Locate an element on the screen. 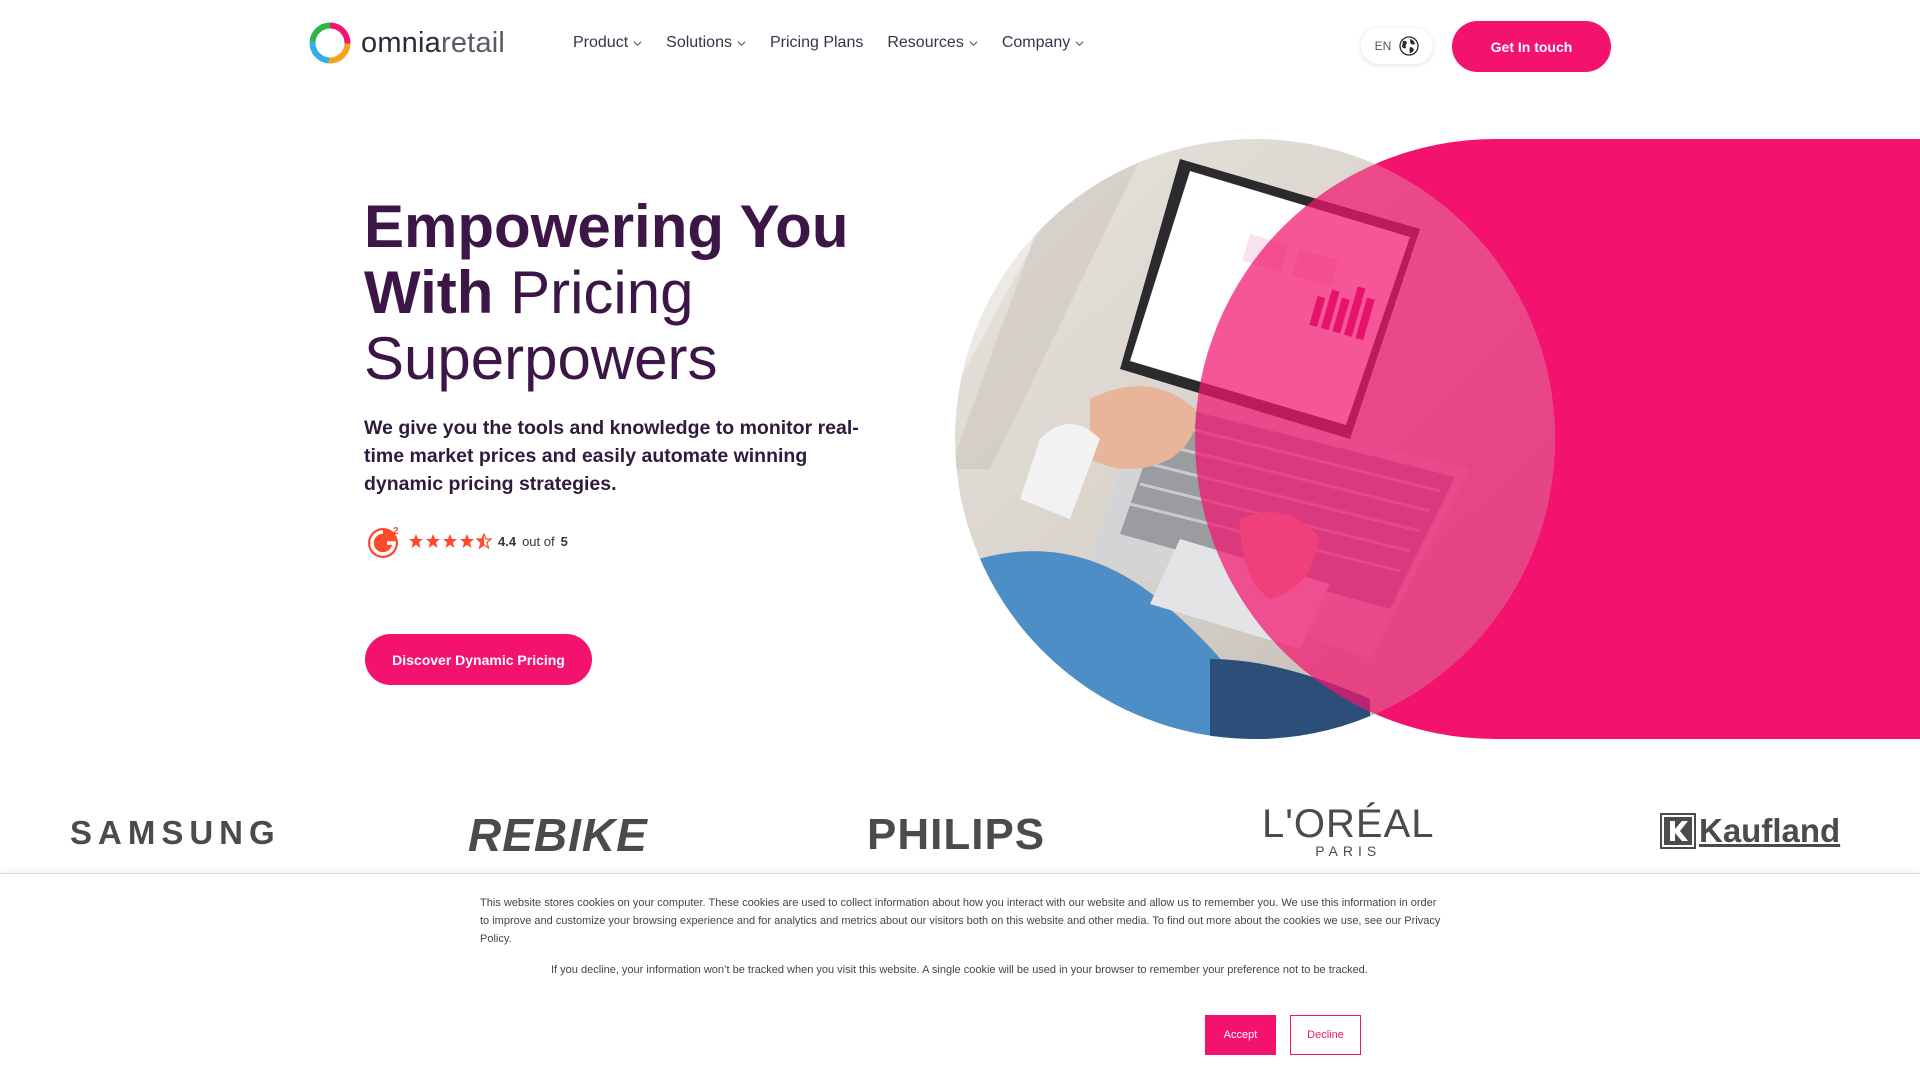 The width and height of the screenshot is (1920, 1081). omniaretail-logo: omniaretail is located at coordinates (406, 43).